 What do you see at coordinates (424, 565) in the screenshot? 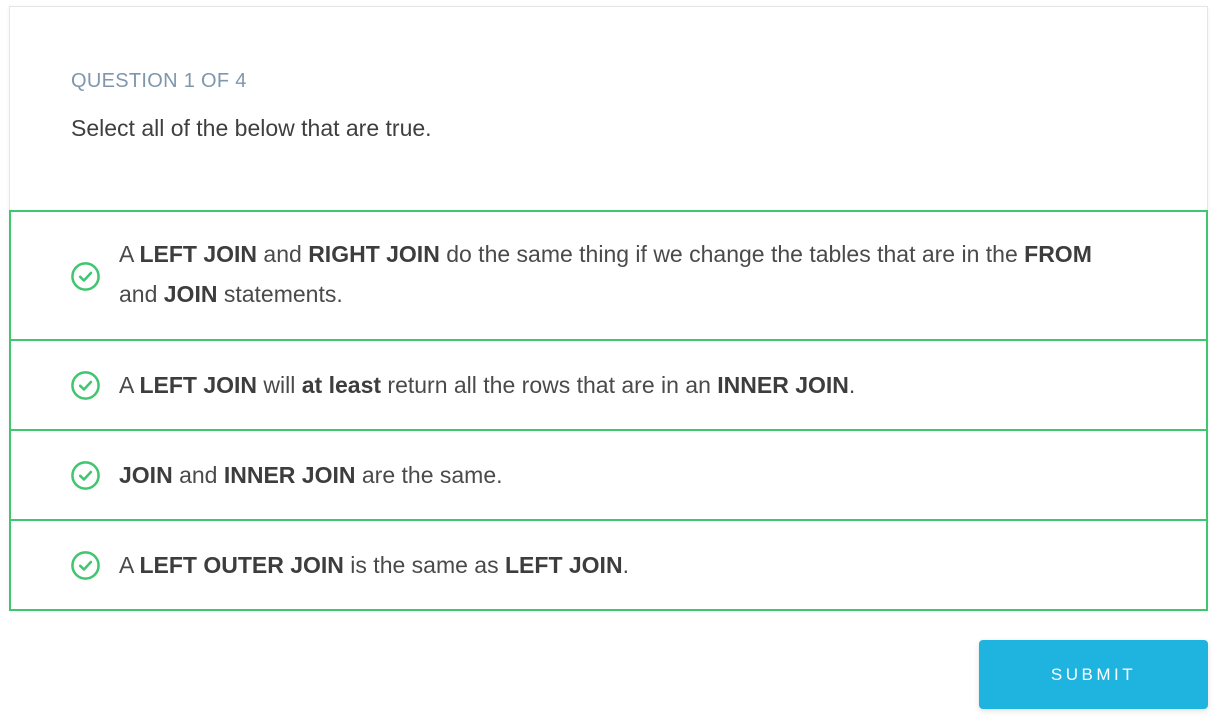
I see `option-text-segment: is the same as` at bounding box center [424, 565].